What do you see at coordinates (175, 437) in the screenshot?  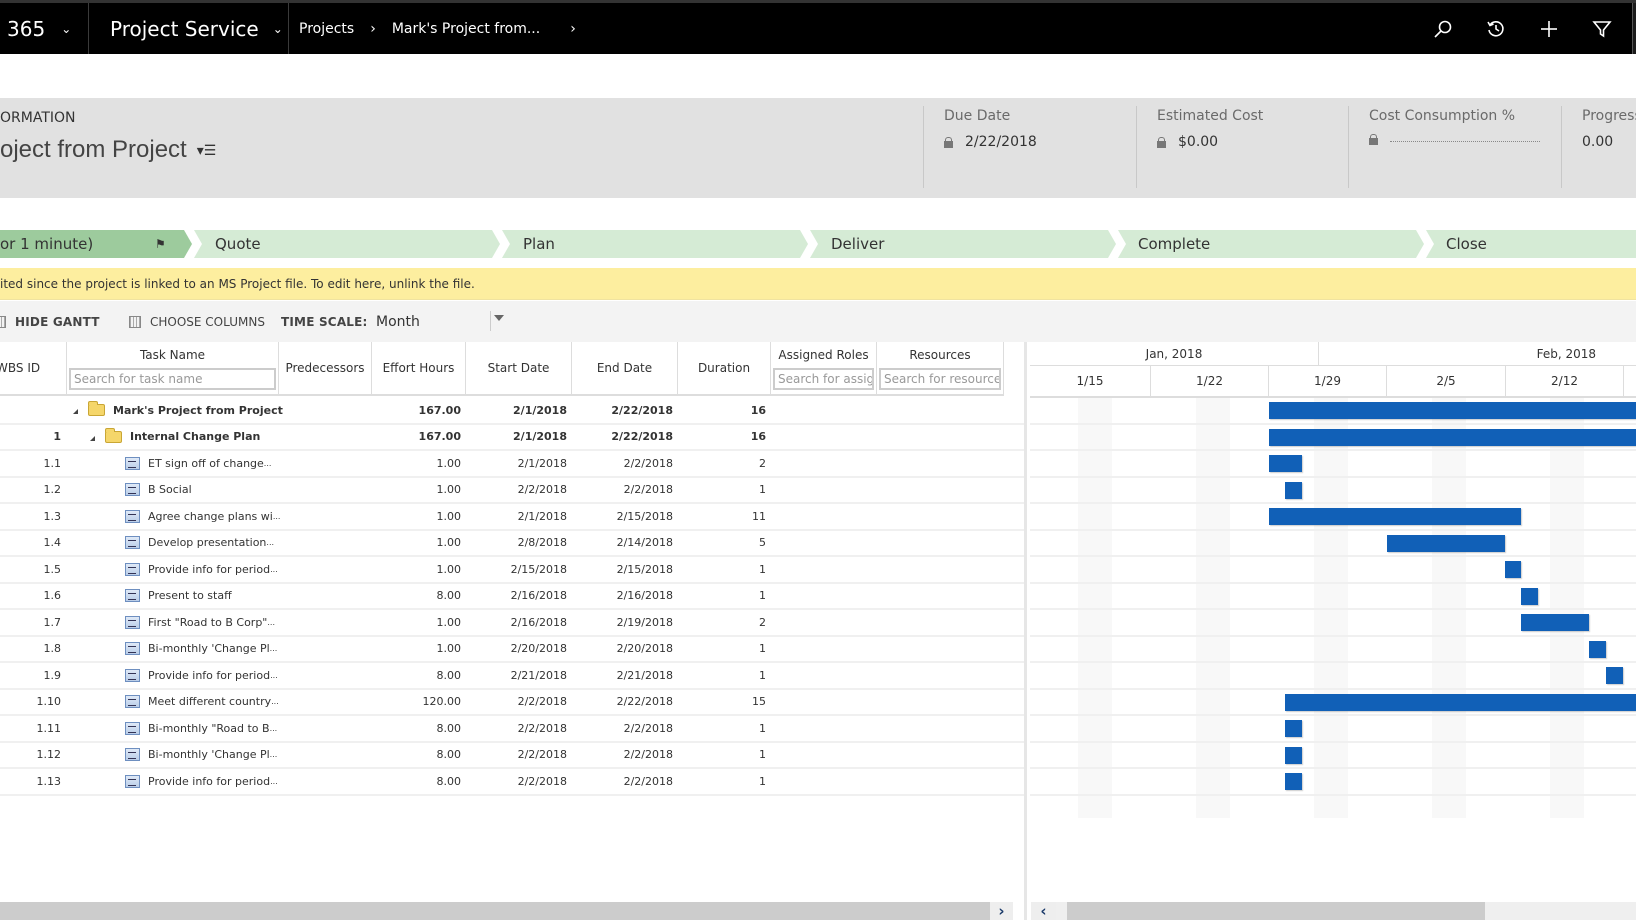 I see `task-name-cell: Internal Change Plan` at bounding box center [175, 437].